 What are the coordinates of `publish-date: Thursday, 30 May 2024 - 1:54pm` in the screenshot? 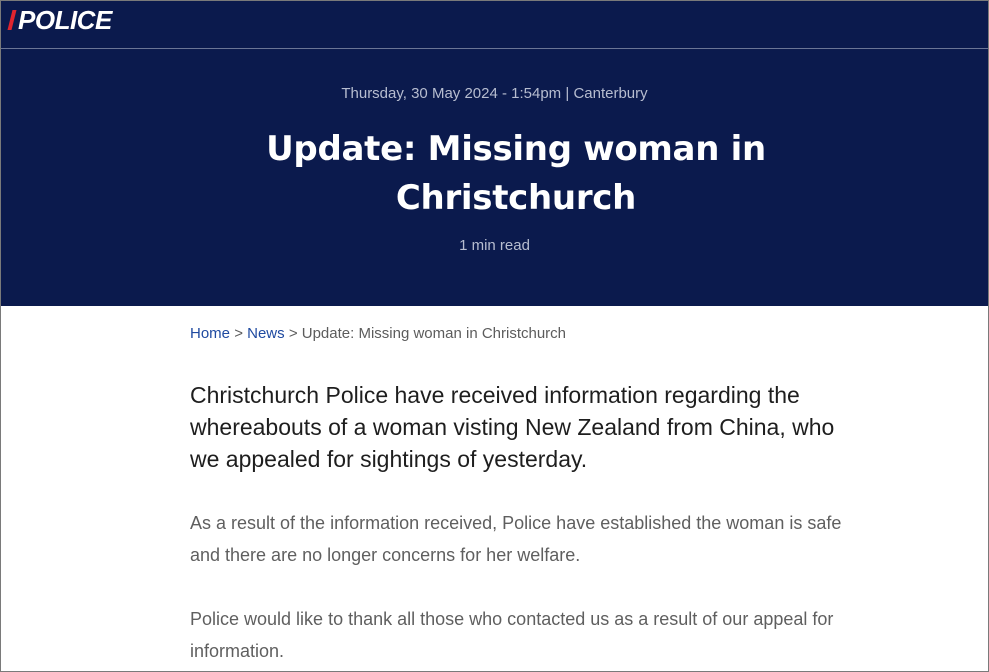 It's located at (451, 93).